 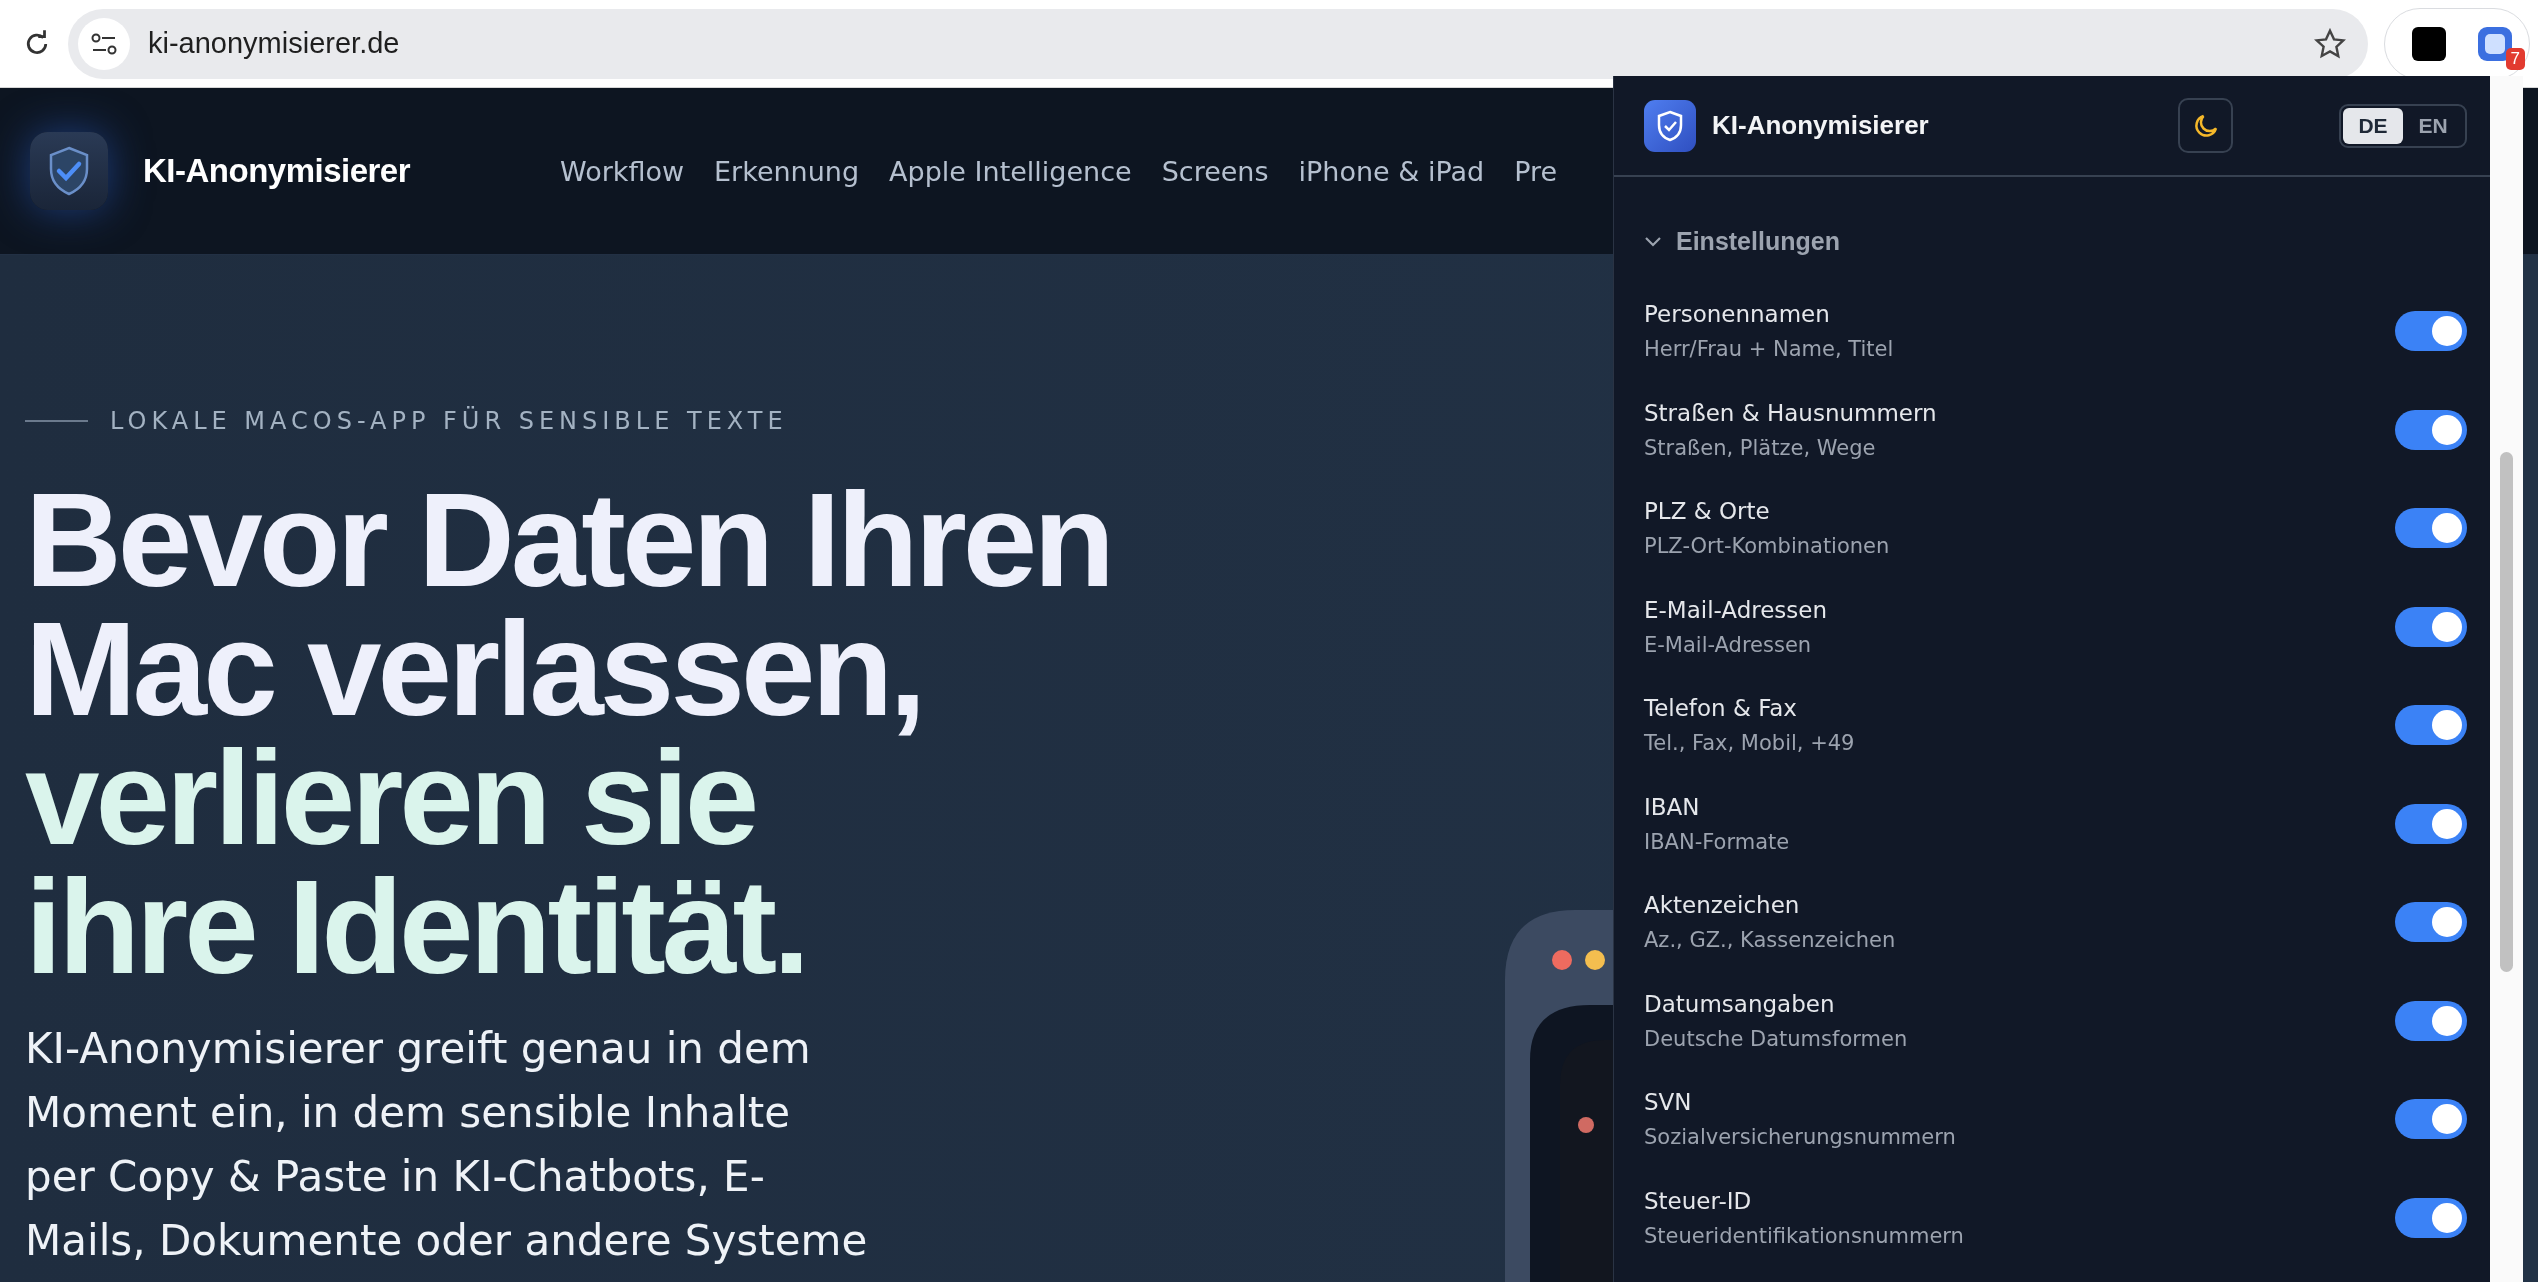 I want to click on setting-hint: Steueridentifikationsnummern, so click(x=1804, y=1235).